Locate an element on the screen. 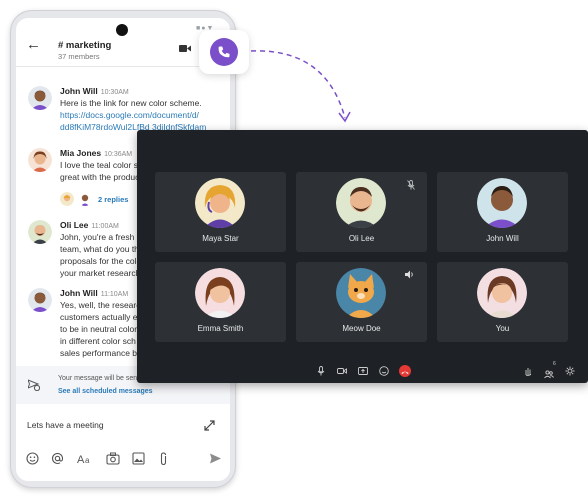 The width and height of the screenshot is (588, 500). participant-name: John Will is located at coordinates (502, 238).